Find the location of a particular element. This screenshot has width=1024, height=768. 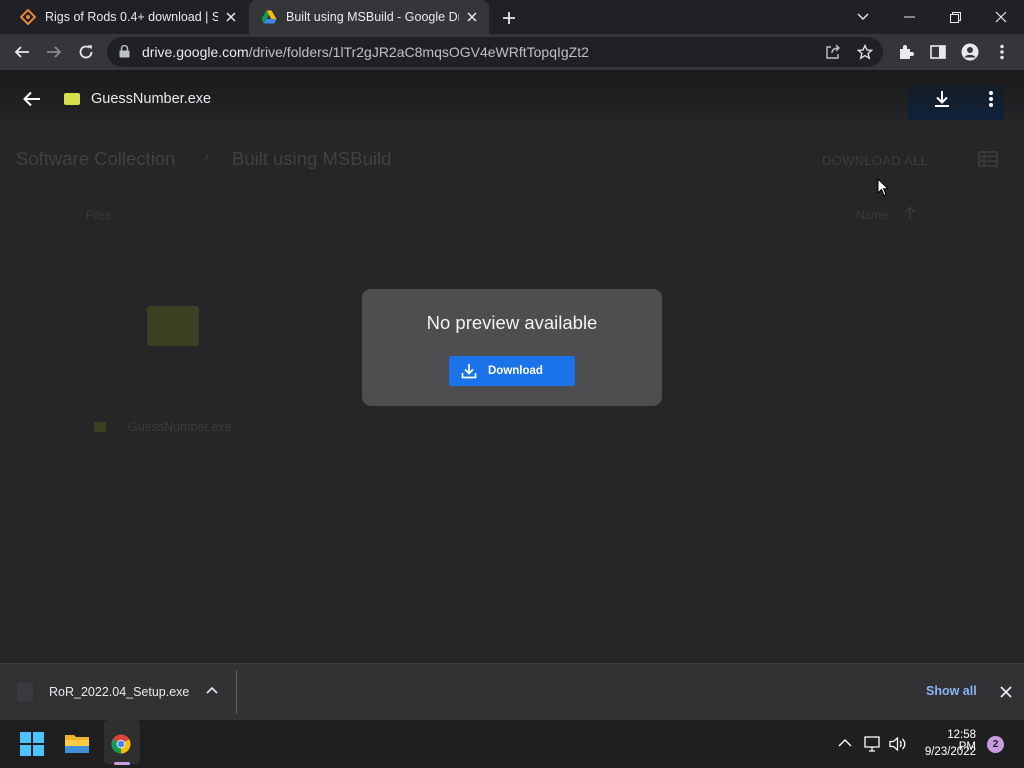

more-actions-button is located at coordinates (991, 99).